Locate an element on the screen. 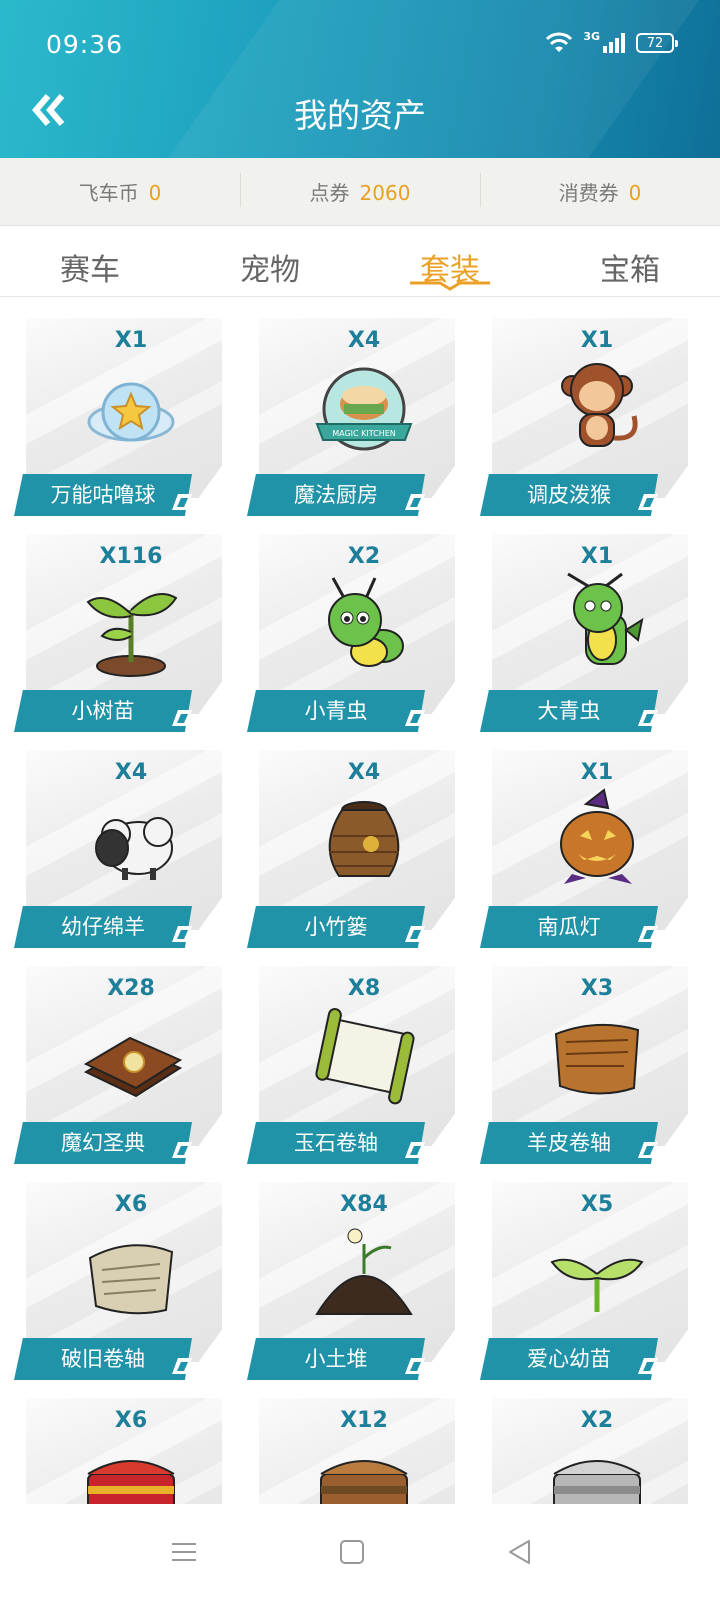 The width and height of the screenshot is (720, 1600). item-card: X8 玉石卷轴 is located at coordinates (352, 1069).